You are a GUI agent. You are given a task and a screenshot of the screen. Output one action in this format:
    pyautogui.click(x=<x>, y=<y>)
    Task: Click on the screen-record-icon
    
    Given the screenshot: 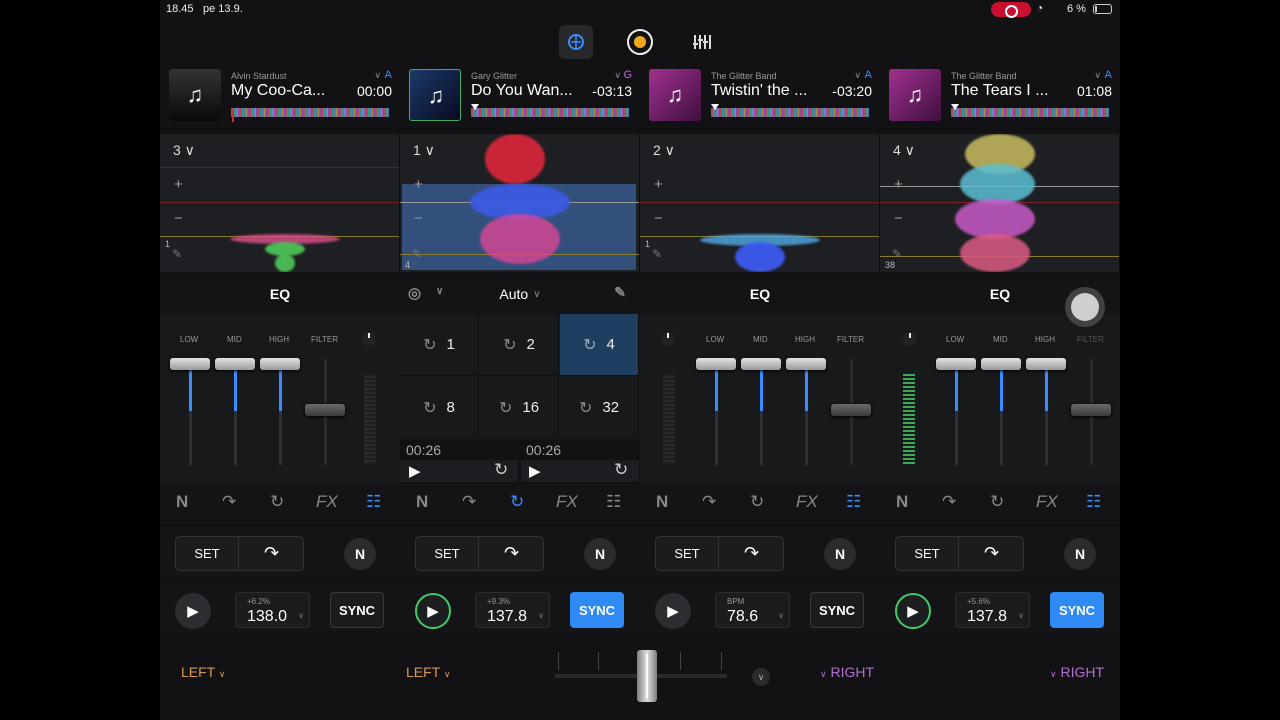 What is the action you would take?
    pyautogui.click(x=1011, y=10)
    